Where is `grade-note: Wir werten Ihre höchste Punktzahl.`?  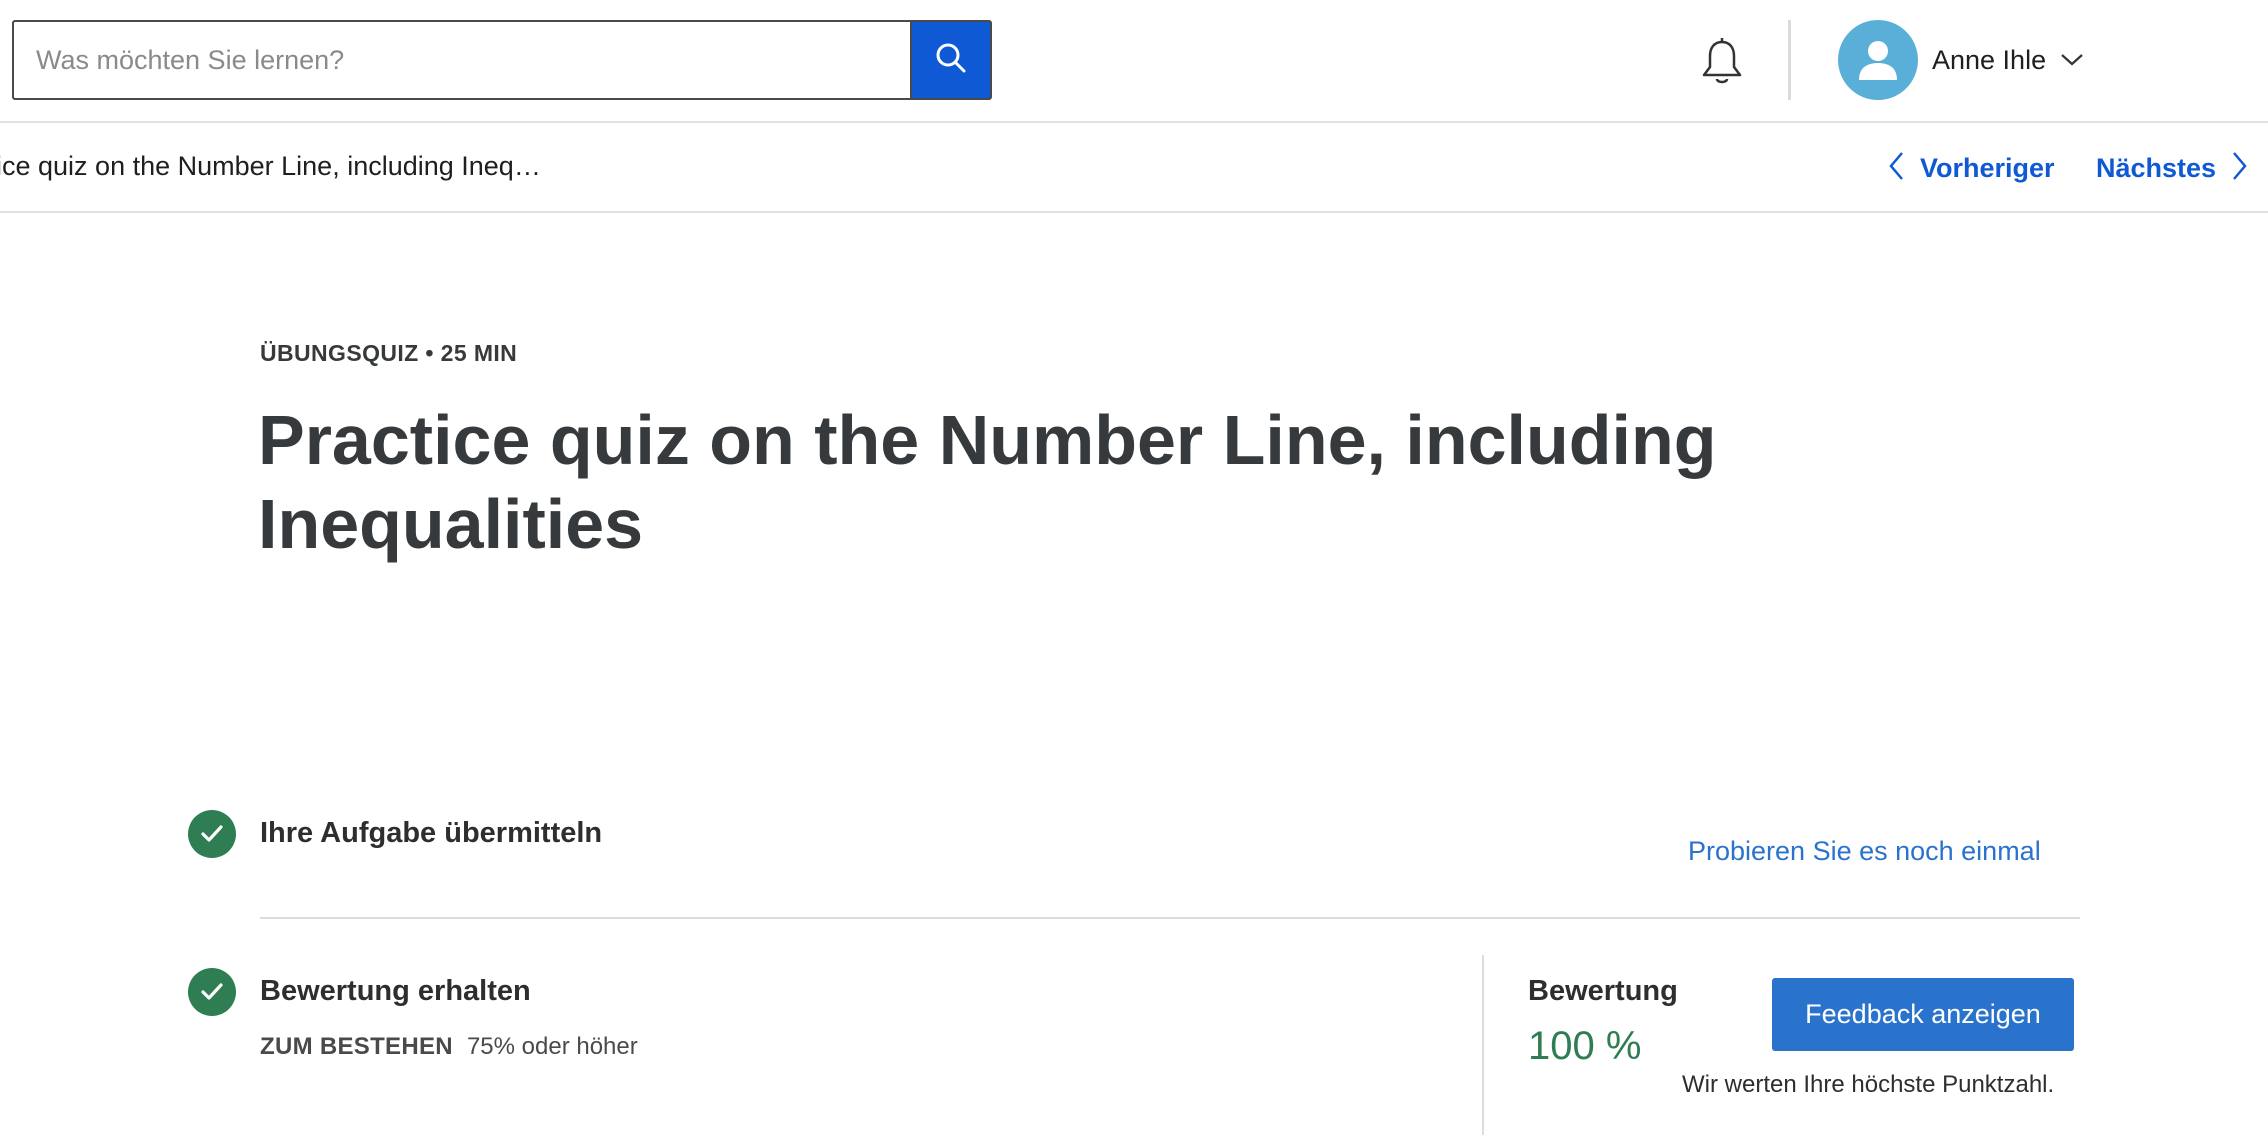
grade-note: Wir werten Ihre höchste Punktzahl. is located at coordinates (1868, 1084).